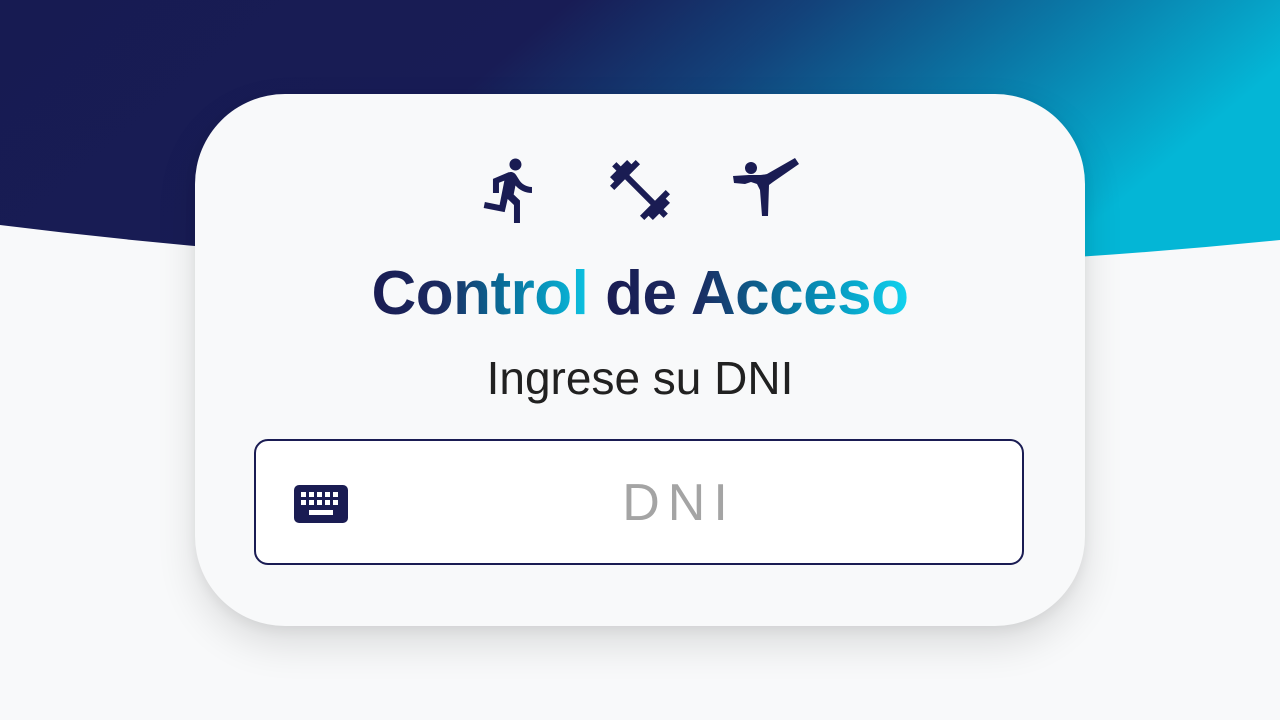  Describe the element at coordinates (511, 190) in the screenshot. I see `running-icon` at that location.